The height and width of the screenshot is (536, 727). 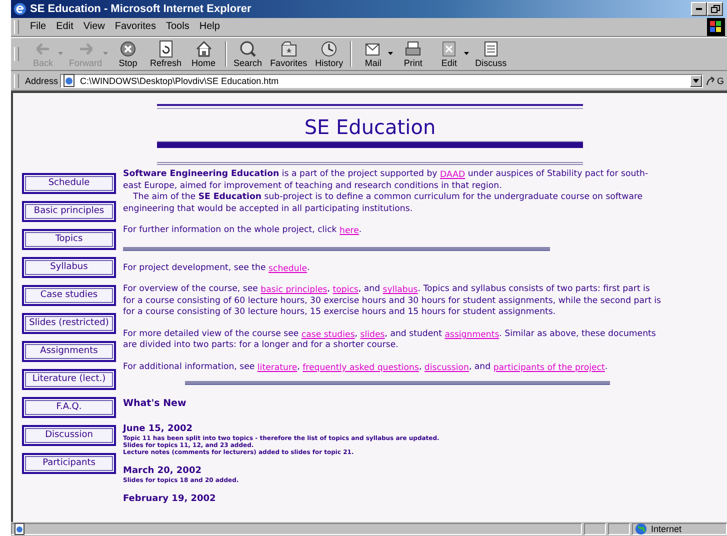 What do you see at coordinates (247, 49) in the screenshot?
I see `search-icon` at bounding box center [247, 49].